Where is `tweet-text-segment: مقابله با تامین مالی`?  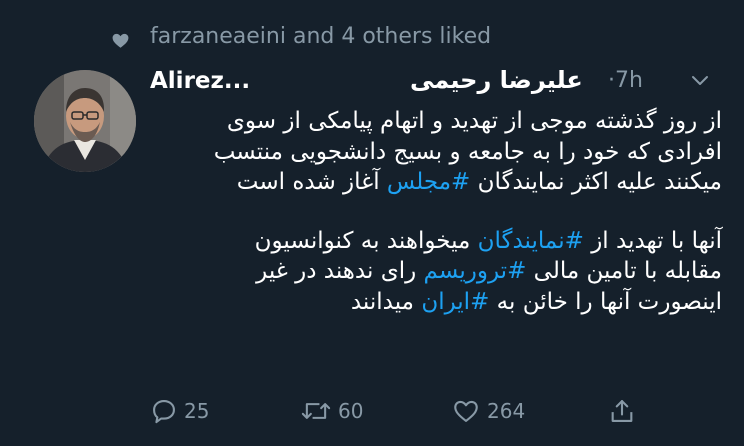 tweet-text-segment: مقابله با تامین مالی is located at coordinates (624, 271).